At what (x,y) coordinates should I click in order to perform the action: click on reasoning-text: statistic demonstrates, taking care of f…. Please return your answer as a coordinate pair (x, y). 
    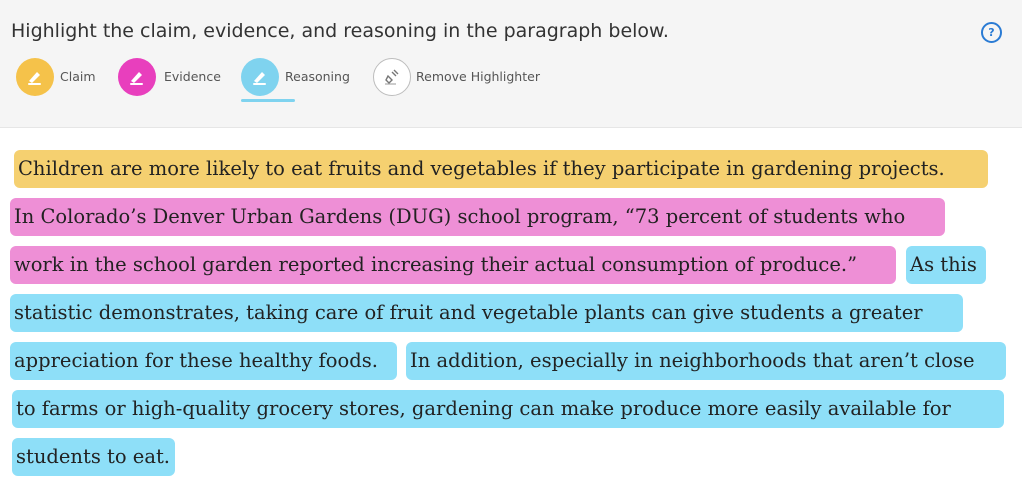
    Looking at the image, I should click on (468, 312).